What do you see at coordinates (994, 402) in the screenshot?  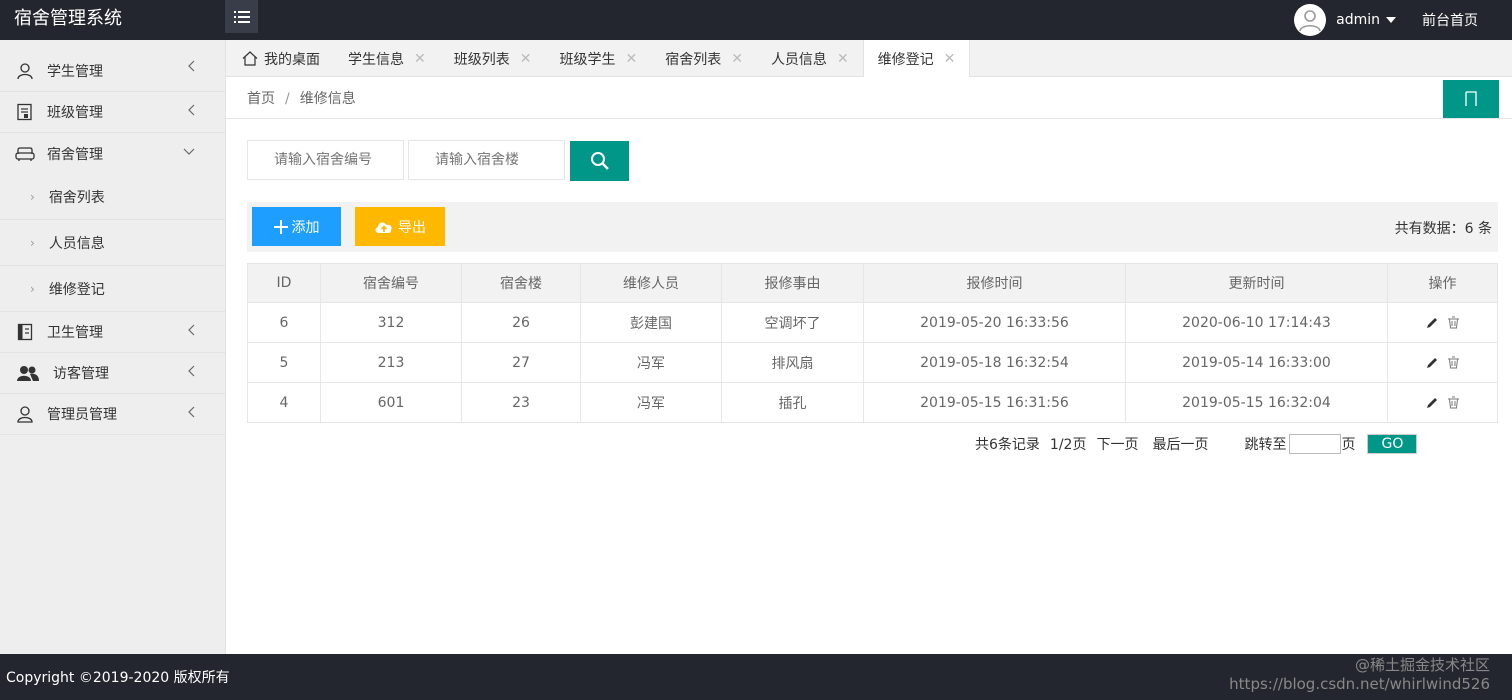 I see `table-cell: 2019-05-15 16:31:56` at bounding box center [994, 402].